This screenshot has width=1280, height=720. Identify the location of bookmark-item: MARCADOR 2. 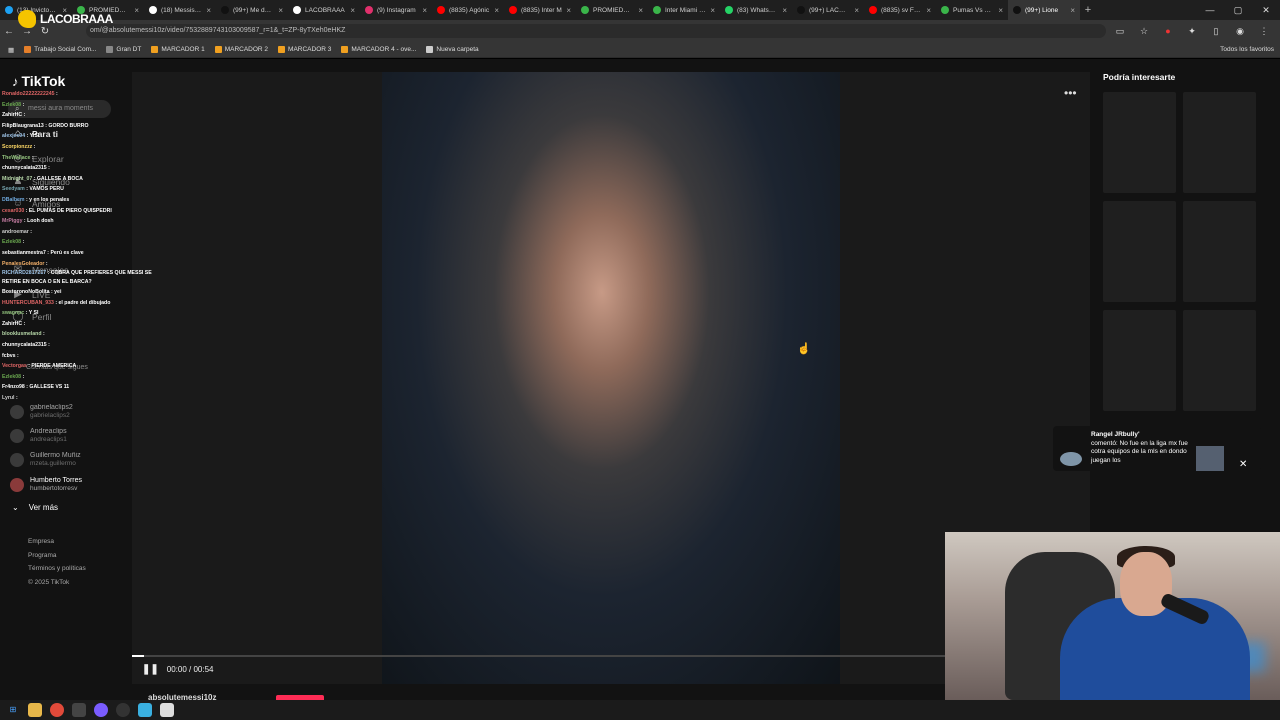
(241, 49).